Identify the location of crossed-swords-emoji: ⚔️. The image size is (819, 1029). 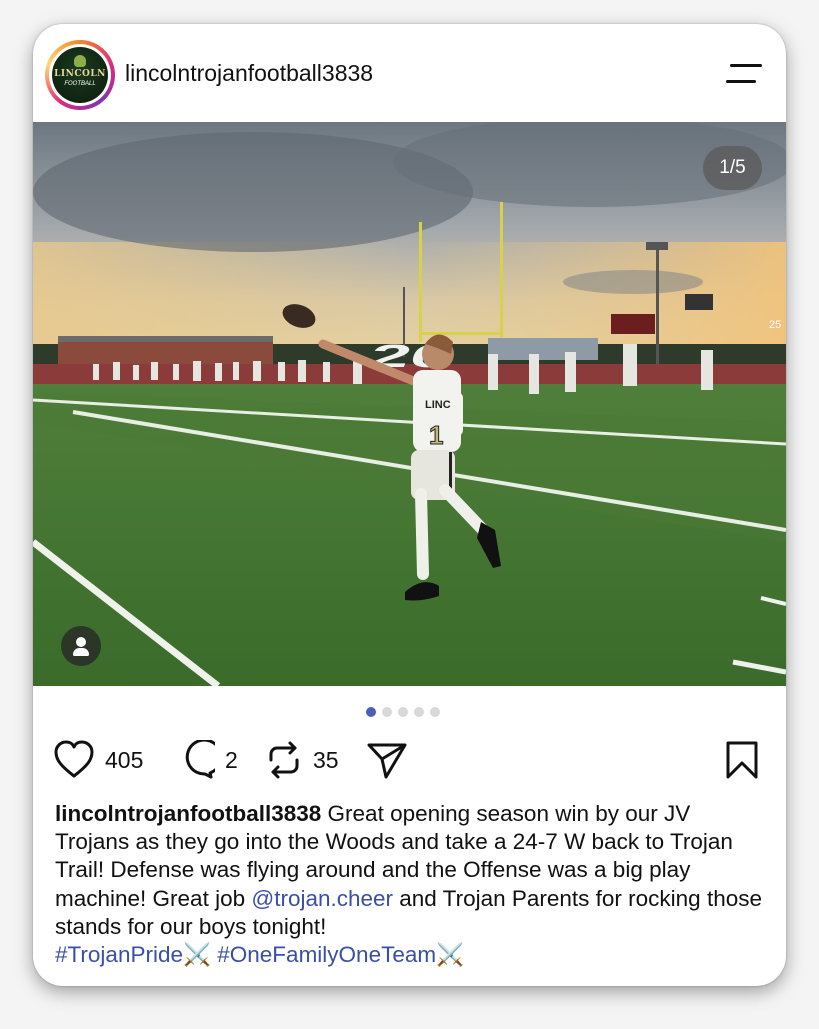
(196, 955).